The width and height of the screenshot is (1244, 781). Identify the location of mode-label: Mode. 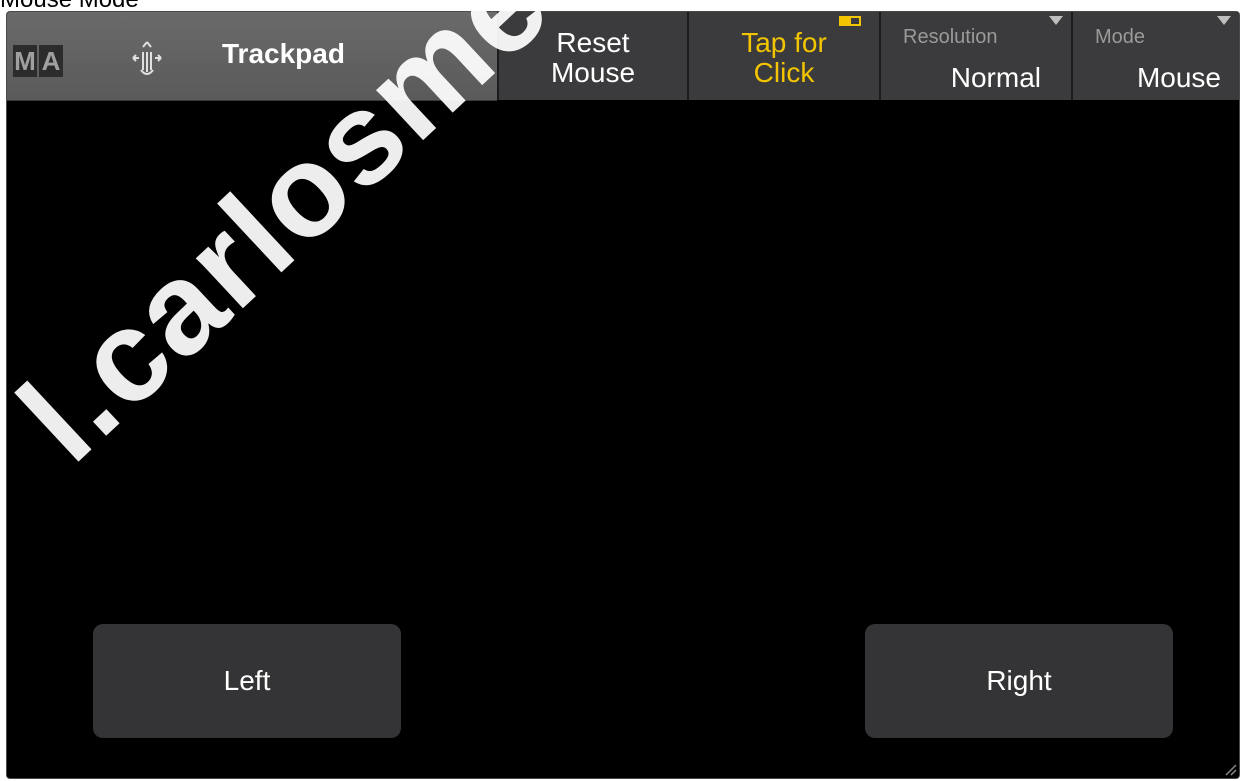
(1120, 37).